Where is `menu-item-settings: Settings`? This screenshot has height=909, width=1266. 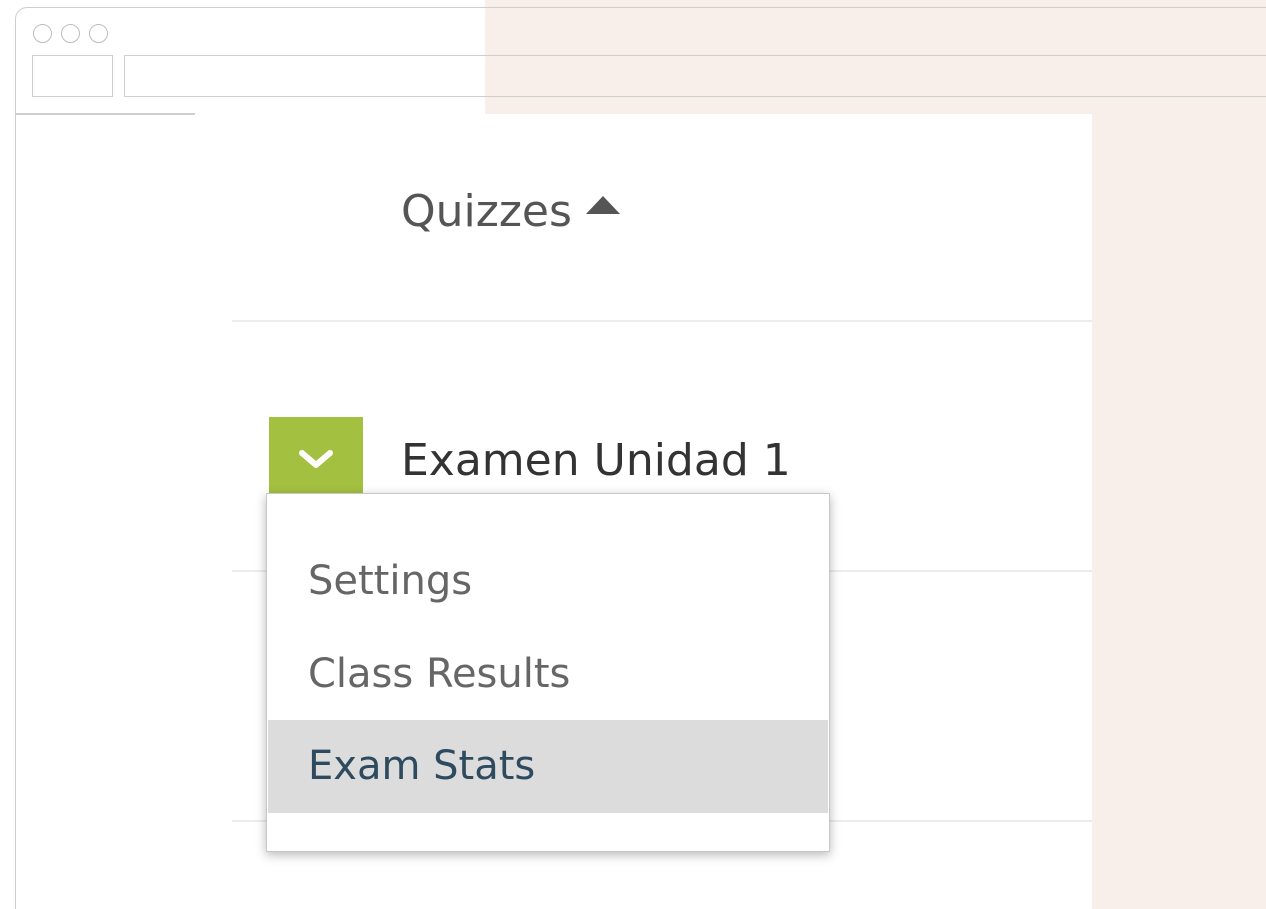 menu-item-settings: Settings is located at coordinates (548, 581).